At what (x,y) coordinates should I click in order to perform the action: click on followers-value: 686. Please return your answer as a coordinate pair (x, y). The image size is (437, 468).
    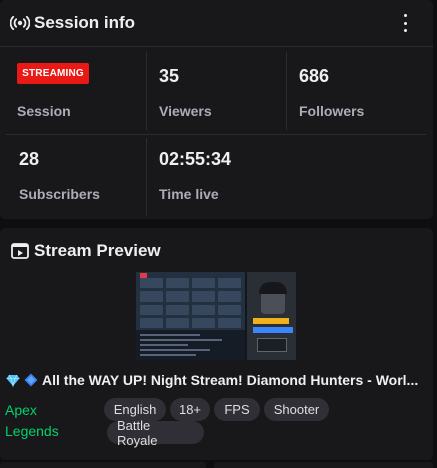
    Looking at the image, I should click on (314, 76).